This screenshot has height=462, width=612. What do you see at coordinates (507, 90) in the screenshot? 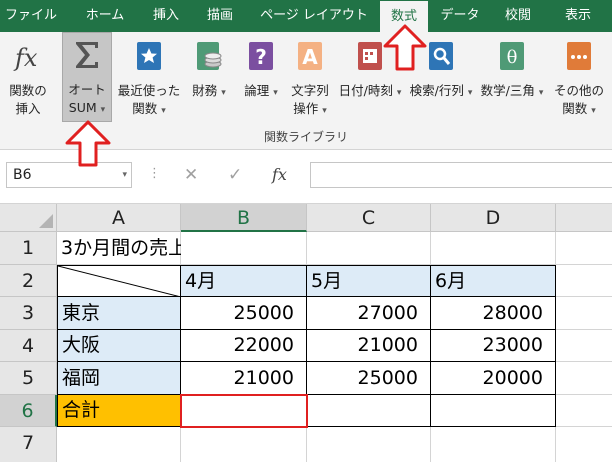
I see `math-trig-label: 数学/三角` at bounding box center [507, 90].